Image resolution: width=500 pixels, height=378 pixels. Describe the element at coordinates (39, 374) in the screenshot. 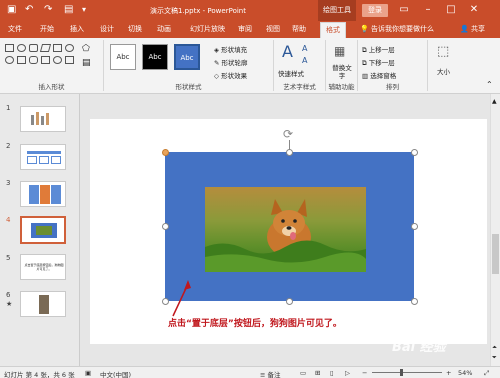

I see `slide-count: 幻灯片 第 4 张，共 6 张` at that location.